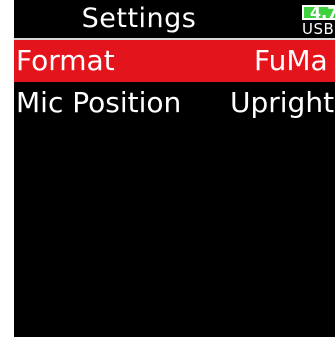 The height and width of the screenshot is (337, 335). I want to click on battery-icon: 4.7, so click(318, 13).